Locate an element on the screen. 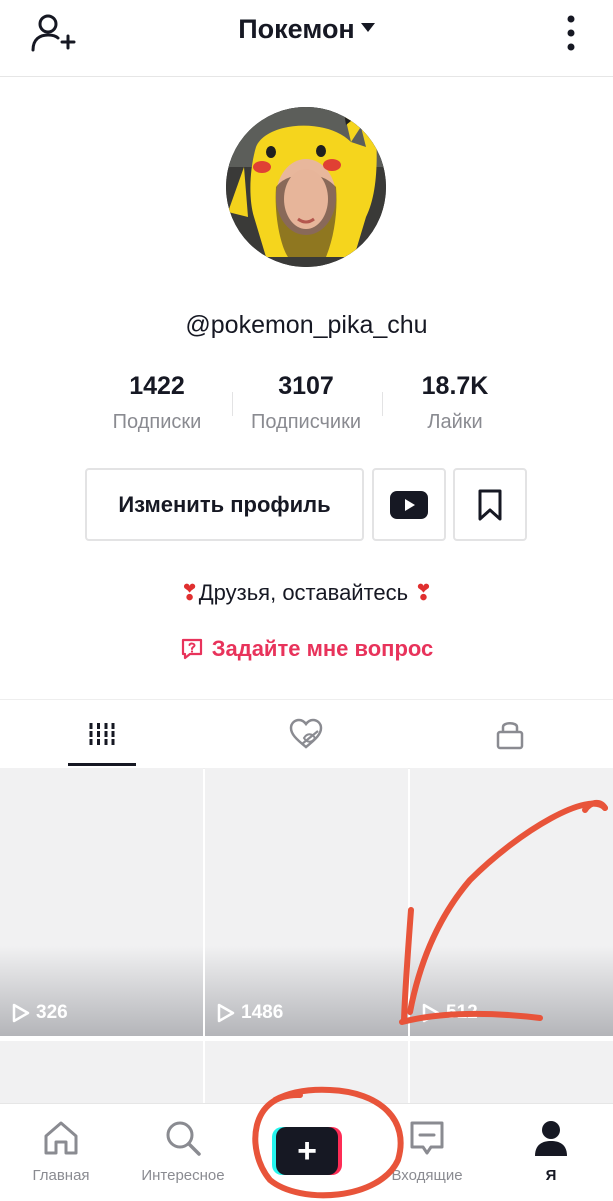 This screenshot has width=613, height=1201. stat-followers: 3107 Подписчики is located at coordinates (306, 403).